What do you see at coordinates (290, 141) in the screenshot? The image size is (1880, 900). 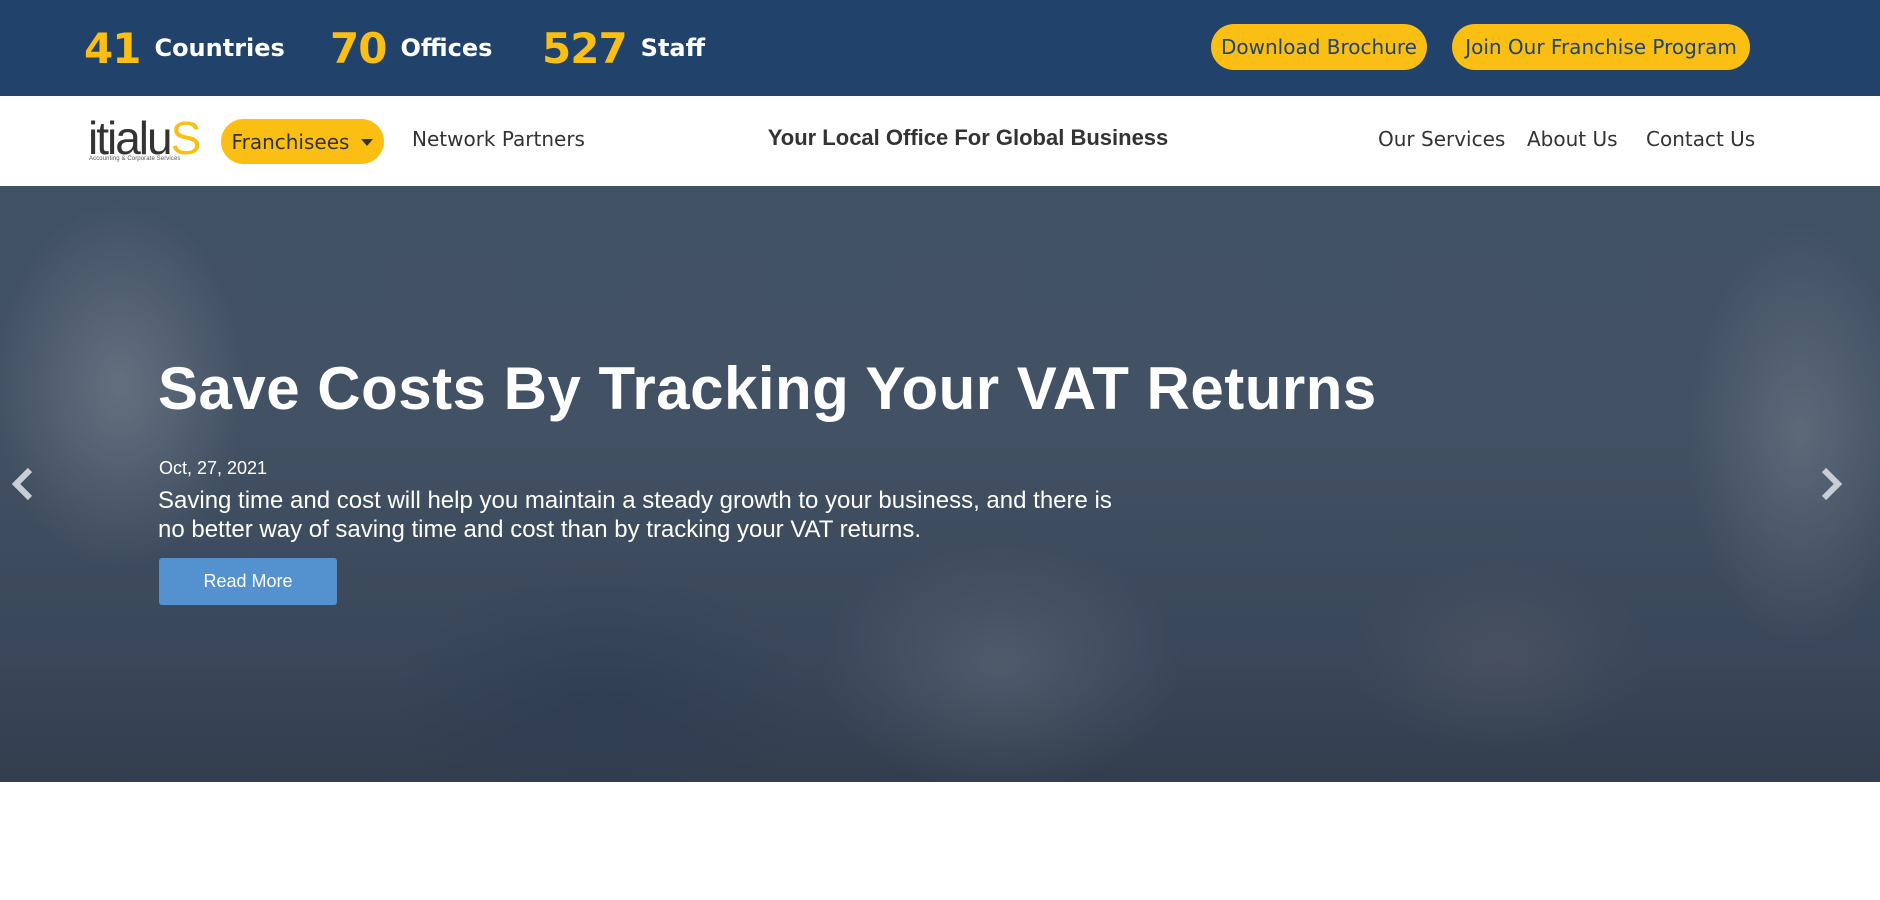 I see `franchisees-label: Franchisees` at bounding box center [290, 141].